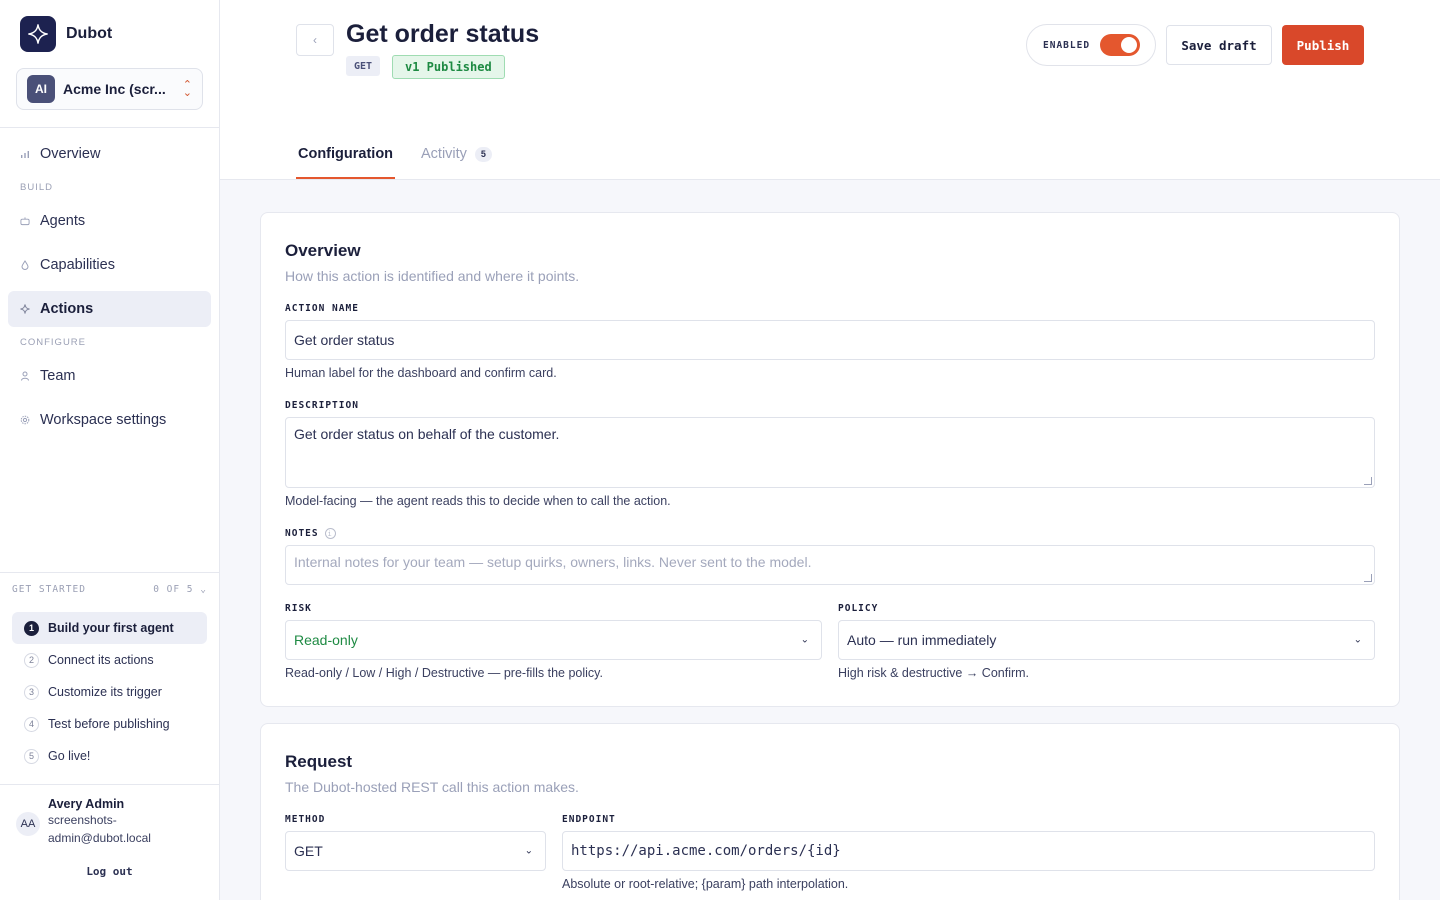 Image resolution: width=1440 pixels, height=900 pixels. Describe the element at coordinates (109, 221) in the screenshot. I see `sidebar-item-agents: Agents` at that location.